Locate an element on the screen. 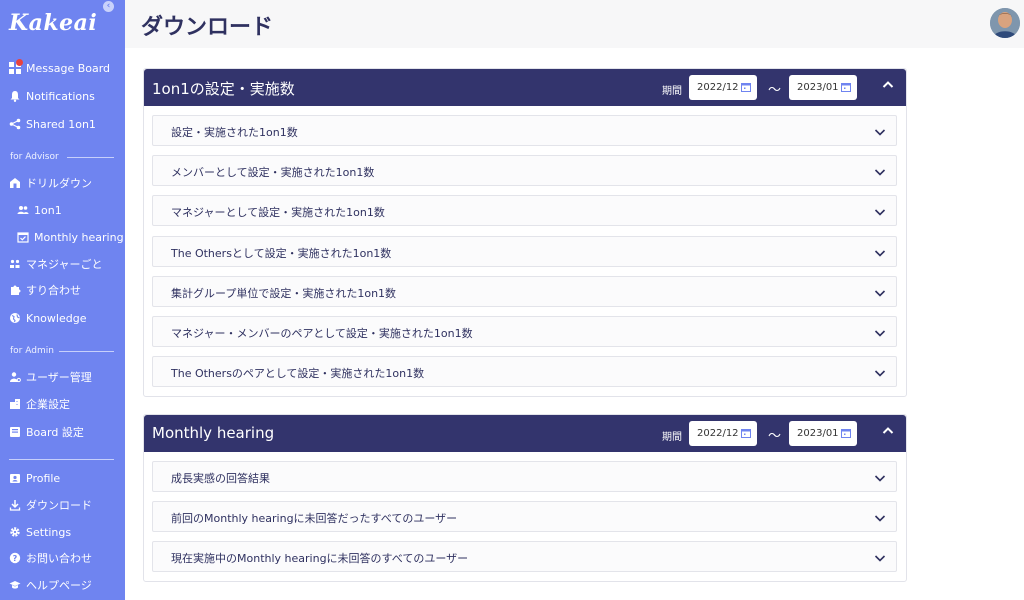 Image resolution: width=1024 pixels, height=600 pixels. list-item: 設定・実施された1on1数 is located at coordinates (524, 130).